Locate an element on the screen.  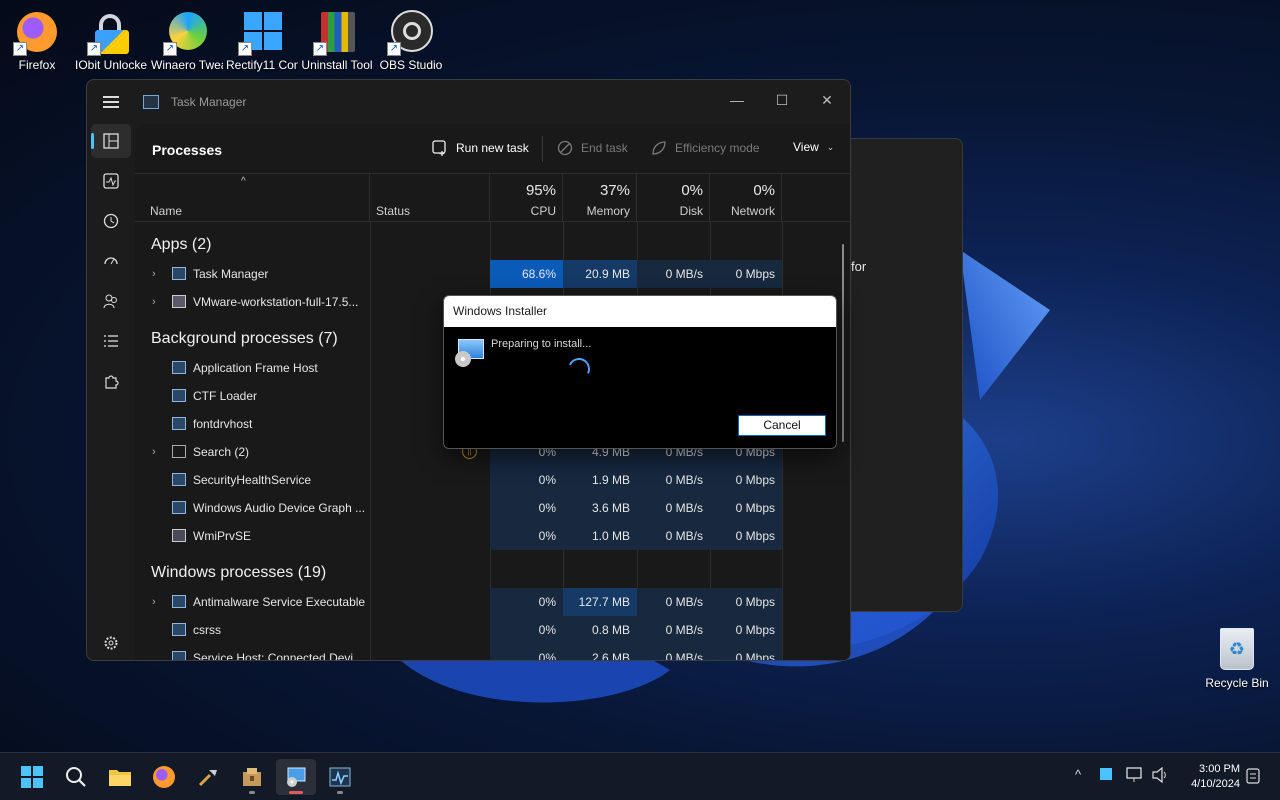
memory-percent: 37% is located at coordinates (614, 190).